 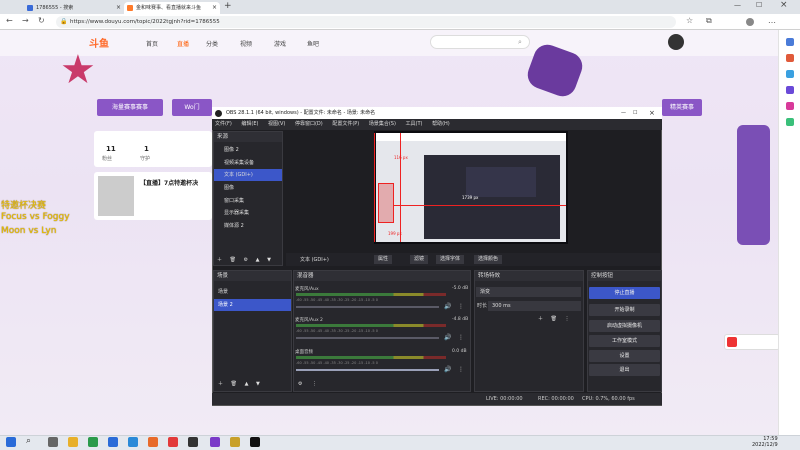 What do you see at coordinates (248, 188) in the screenshot?
I see `source-item: 图像` at bounding box center [248, 188].